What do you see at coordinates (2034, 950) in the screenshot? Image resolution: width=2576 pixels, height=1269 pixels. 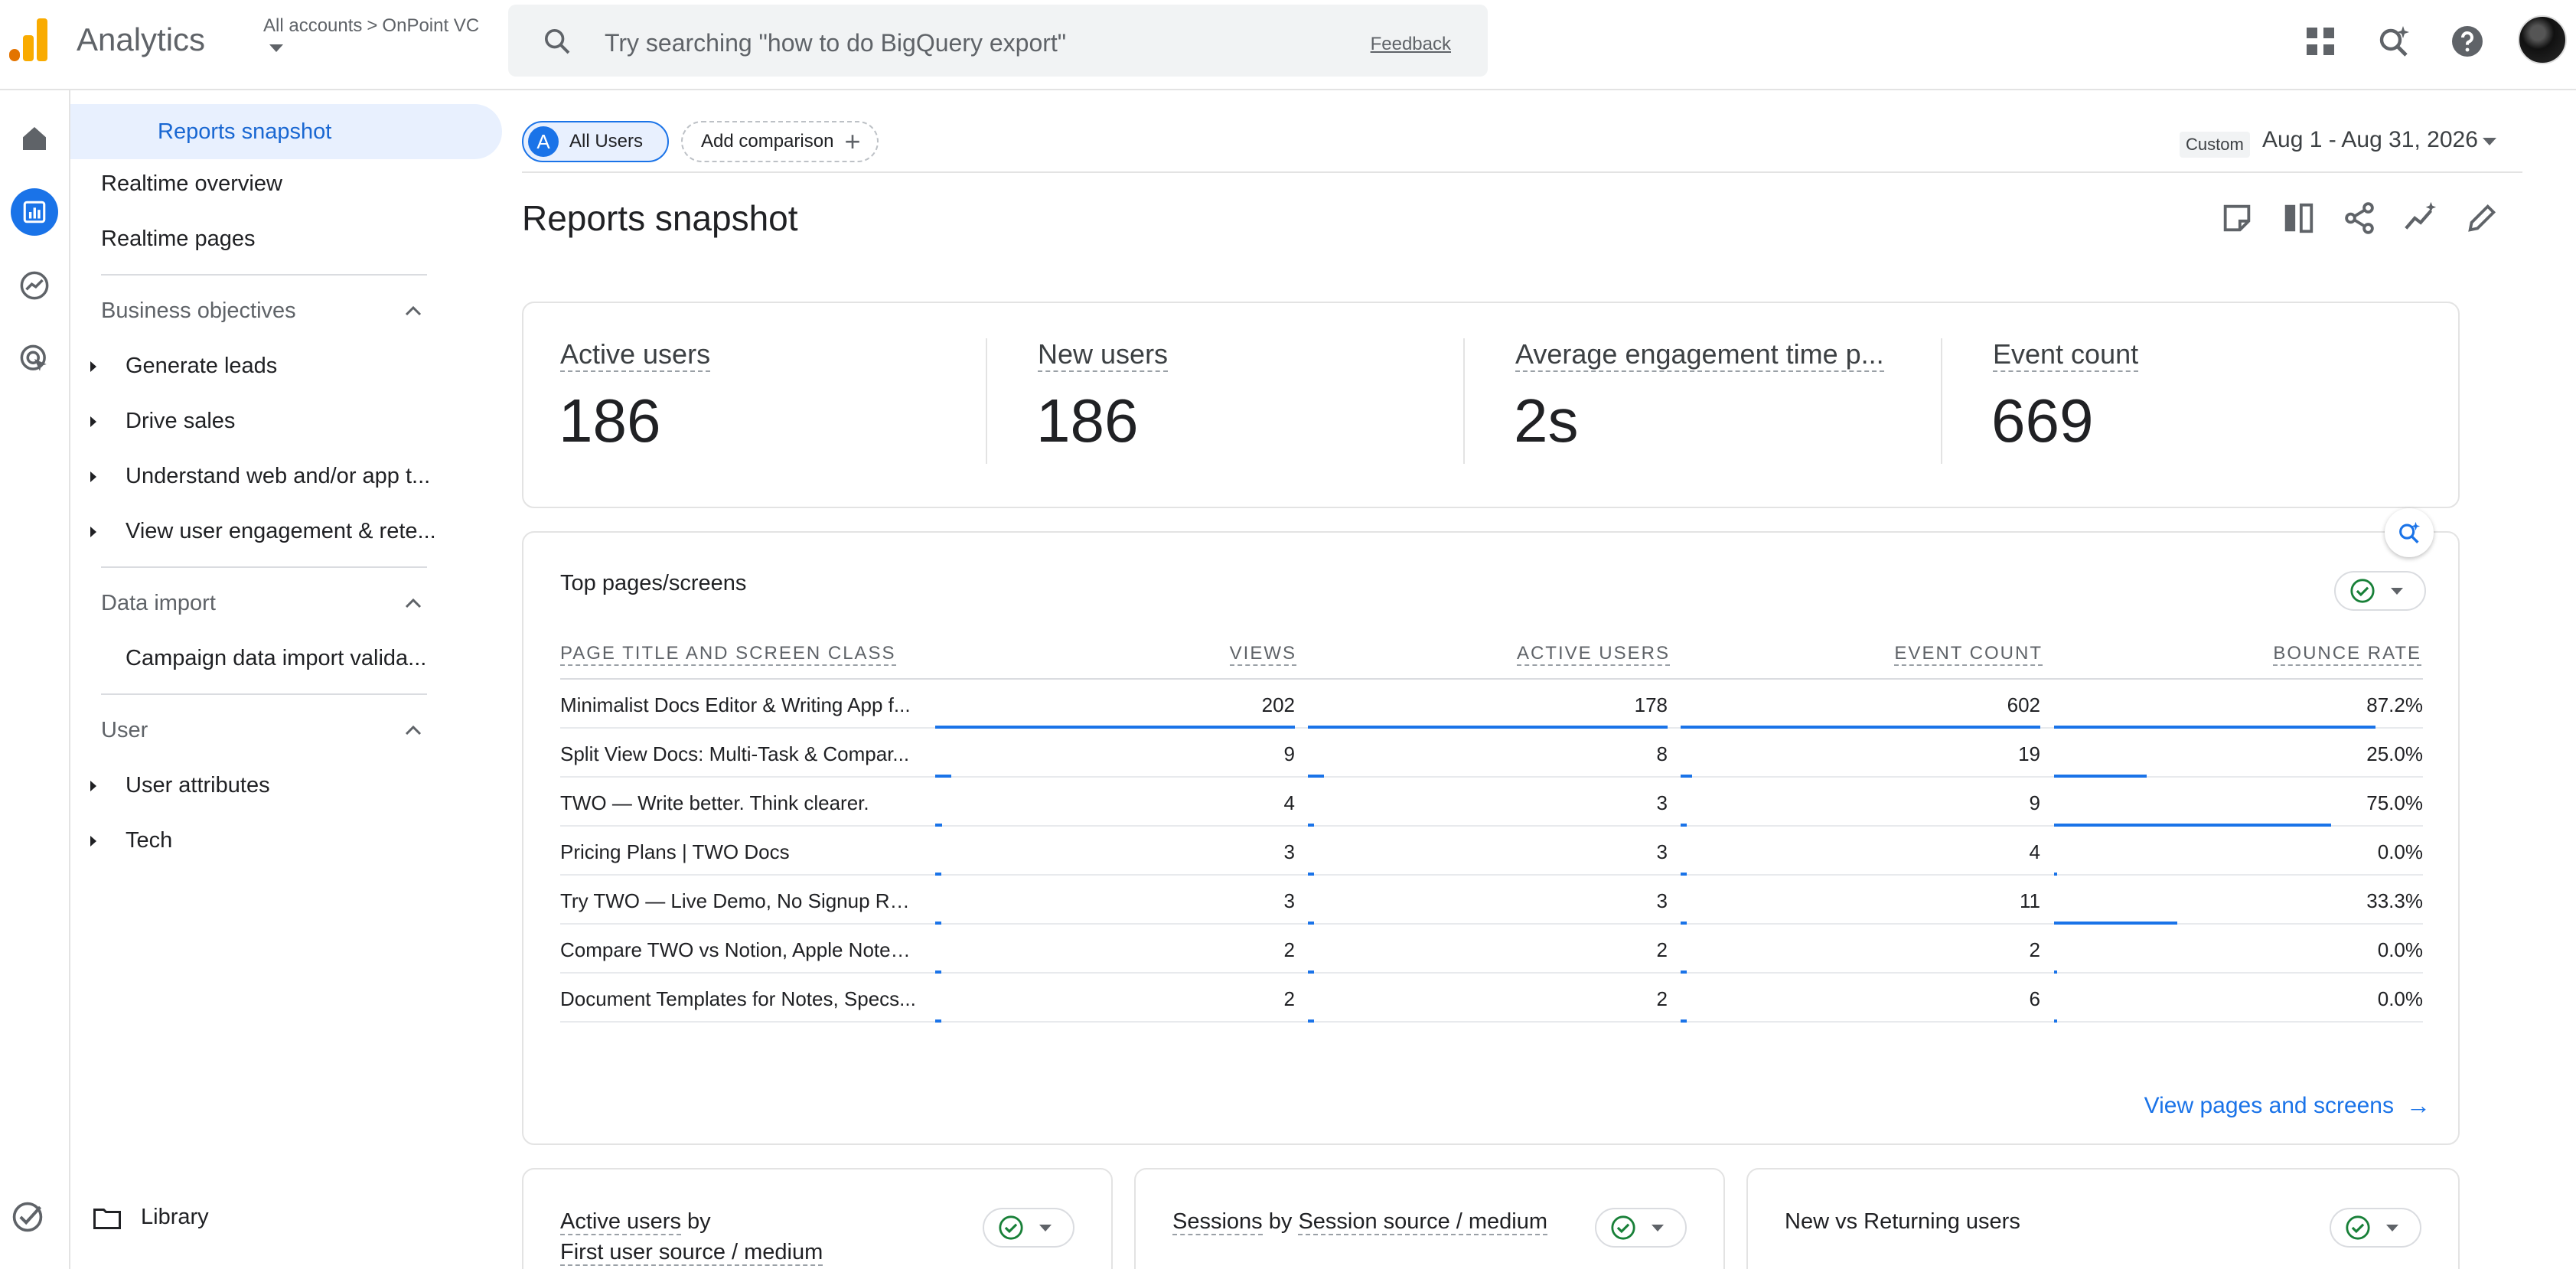 I see `row-events-value: 2` at bounding box center [2034, 950].